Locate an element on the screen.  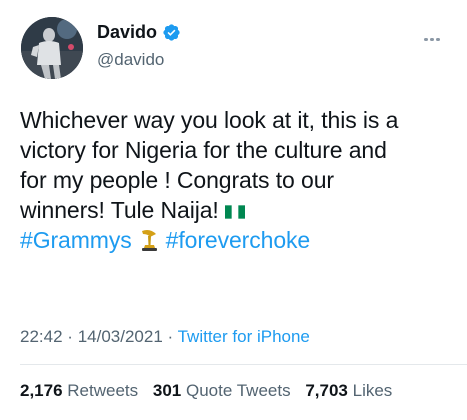
quote-tweets-label: Quote Tweets is located at coordinates (238, 390).